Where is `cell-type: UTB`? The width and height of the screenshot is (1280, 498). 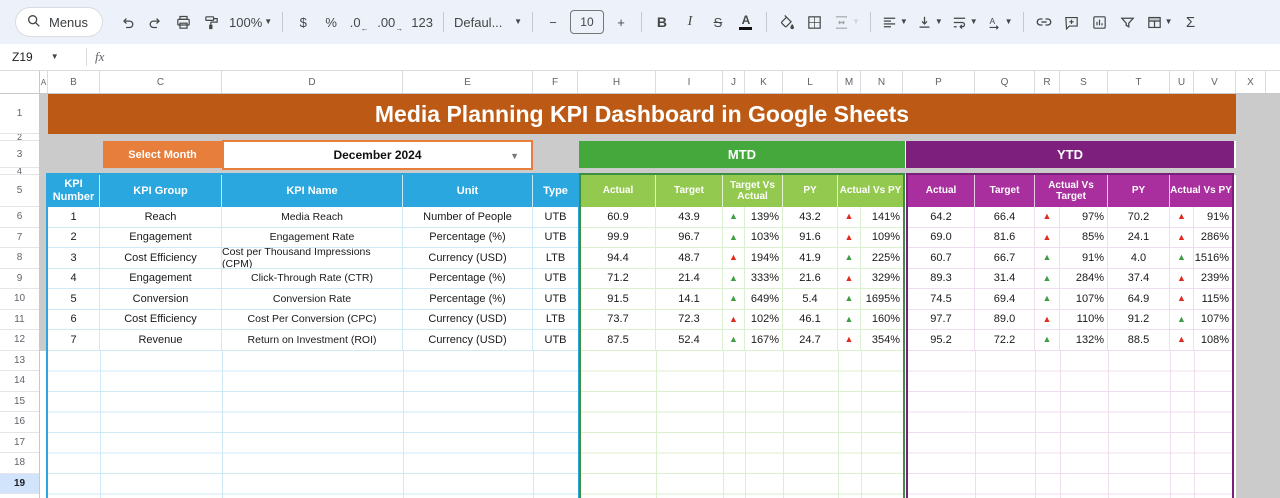
cell-type: UTB is located at coordinates (555, 299).